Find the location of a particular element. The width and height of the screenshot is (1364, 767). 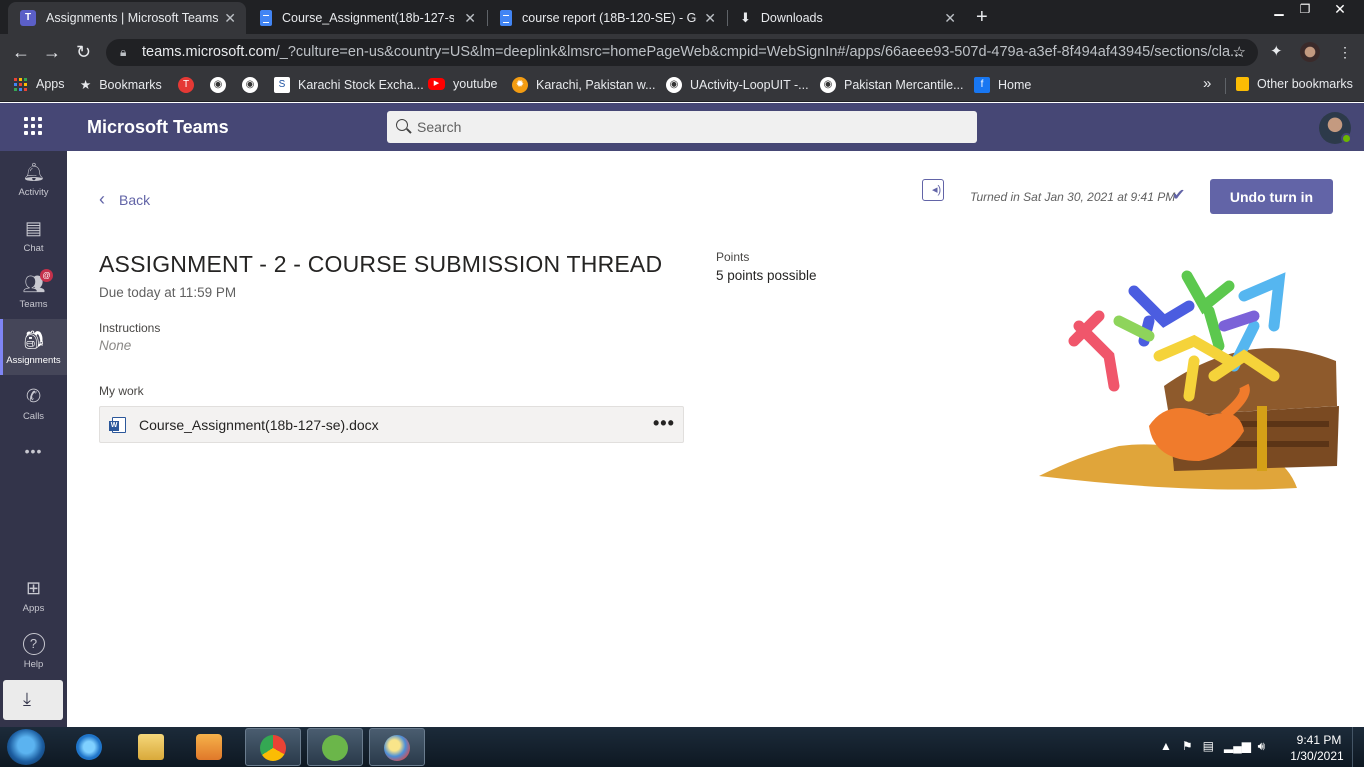

tab-downloads: ⬇ Downloads ✕ is located at coordinates (847, 18).